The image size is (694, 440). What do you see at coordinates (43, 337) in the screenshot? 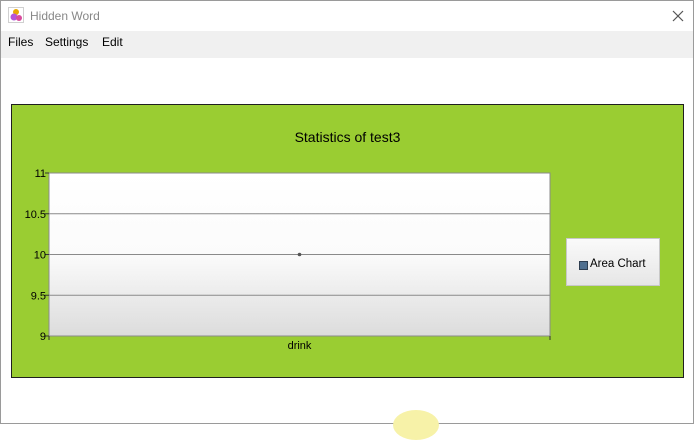
I see `y-tick-label: 9` at bounding box center [43, 337].